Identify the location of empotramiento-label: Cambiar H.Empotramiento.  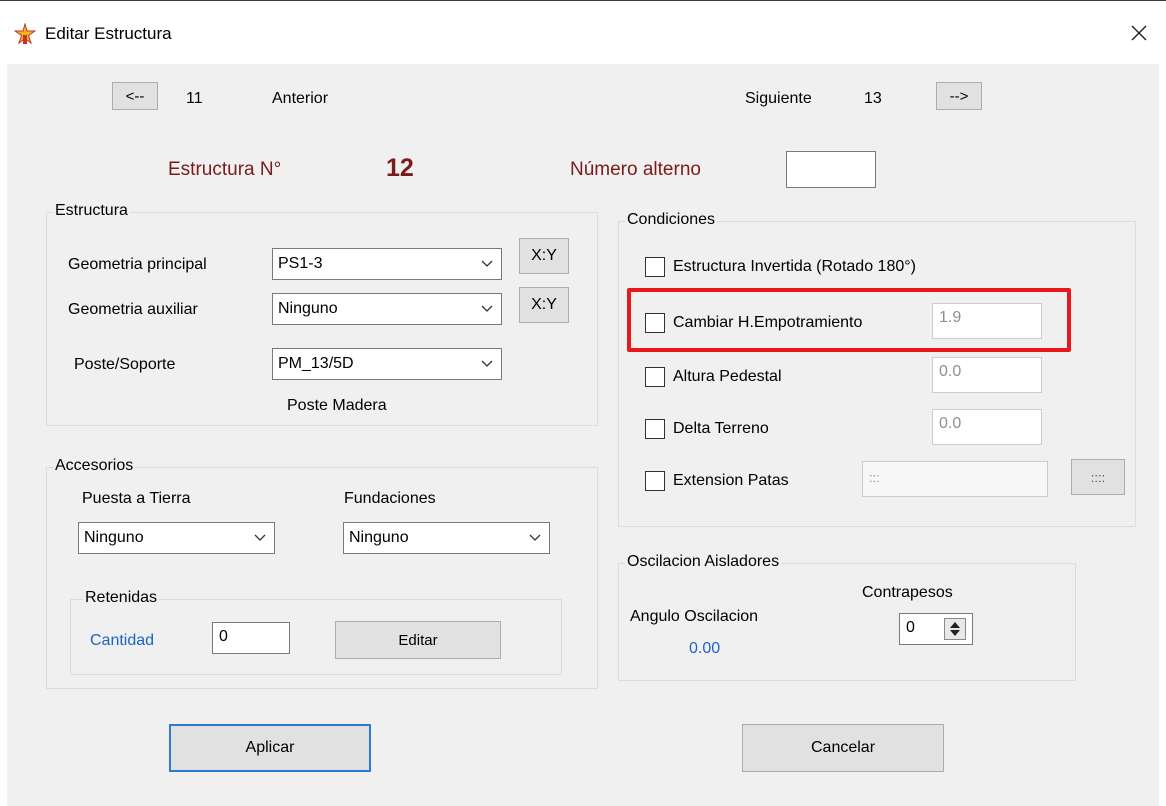
(768, 322).